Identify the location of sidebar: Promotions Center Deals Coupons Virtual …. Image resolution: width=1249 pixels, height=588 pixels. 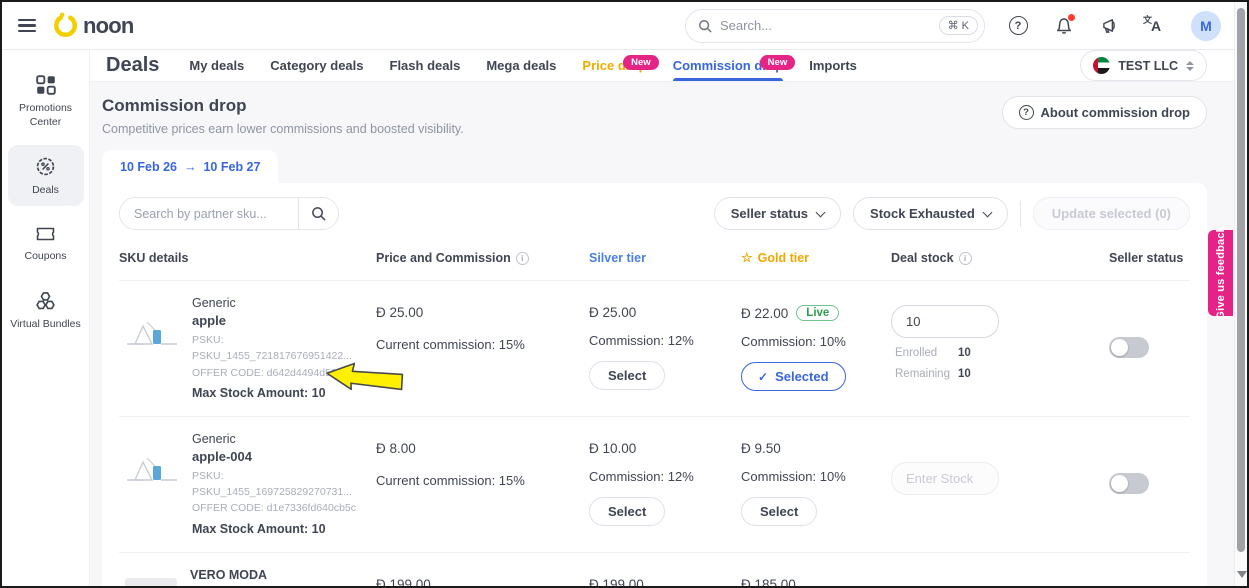
(46, 318).